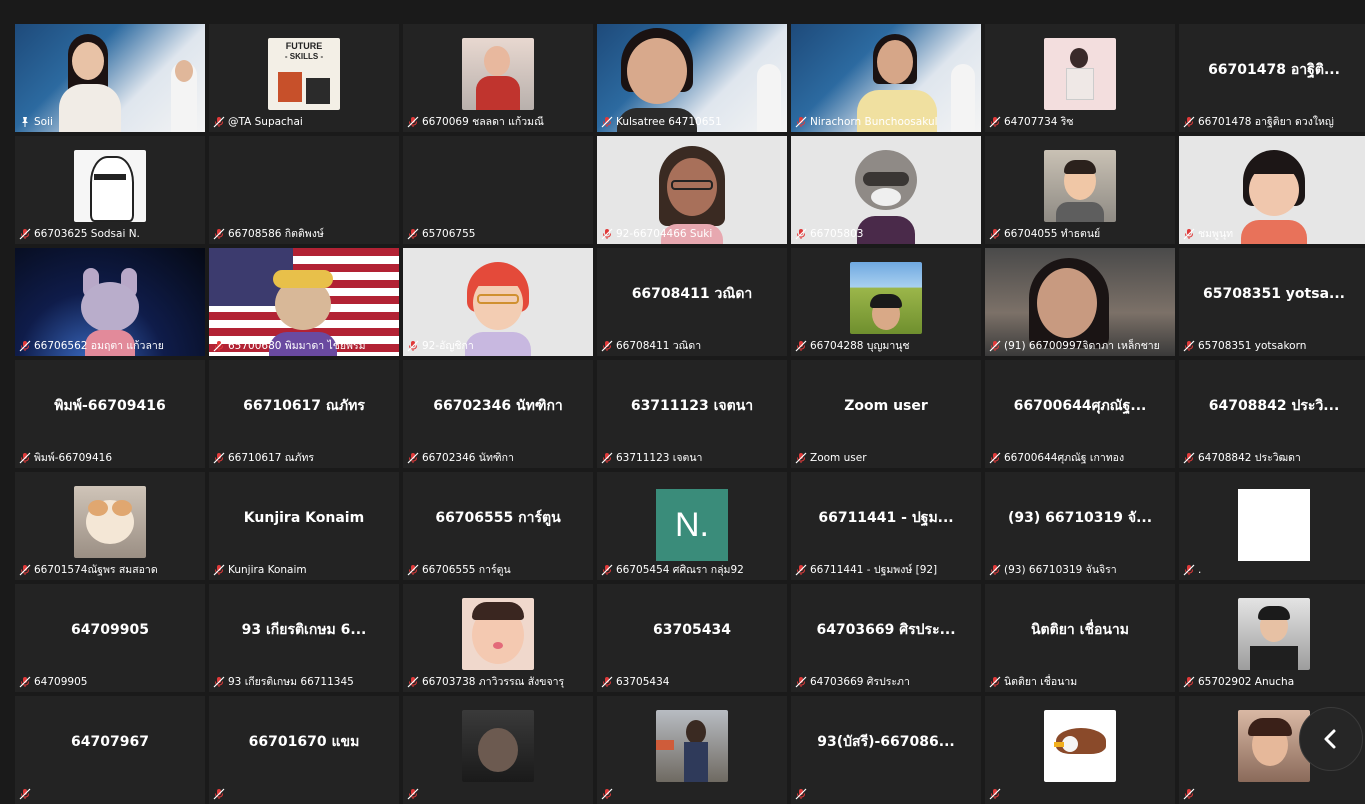  I want to click on participant-tile: 66710617 ณภัทร 66710617 ณภัทร, so click(304, 414).